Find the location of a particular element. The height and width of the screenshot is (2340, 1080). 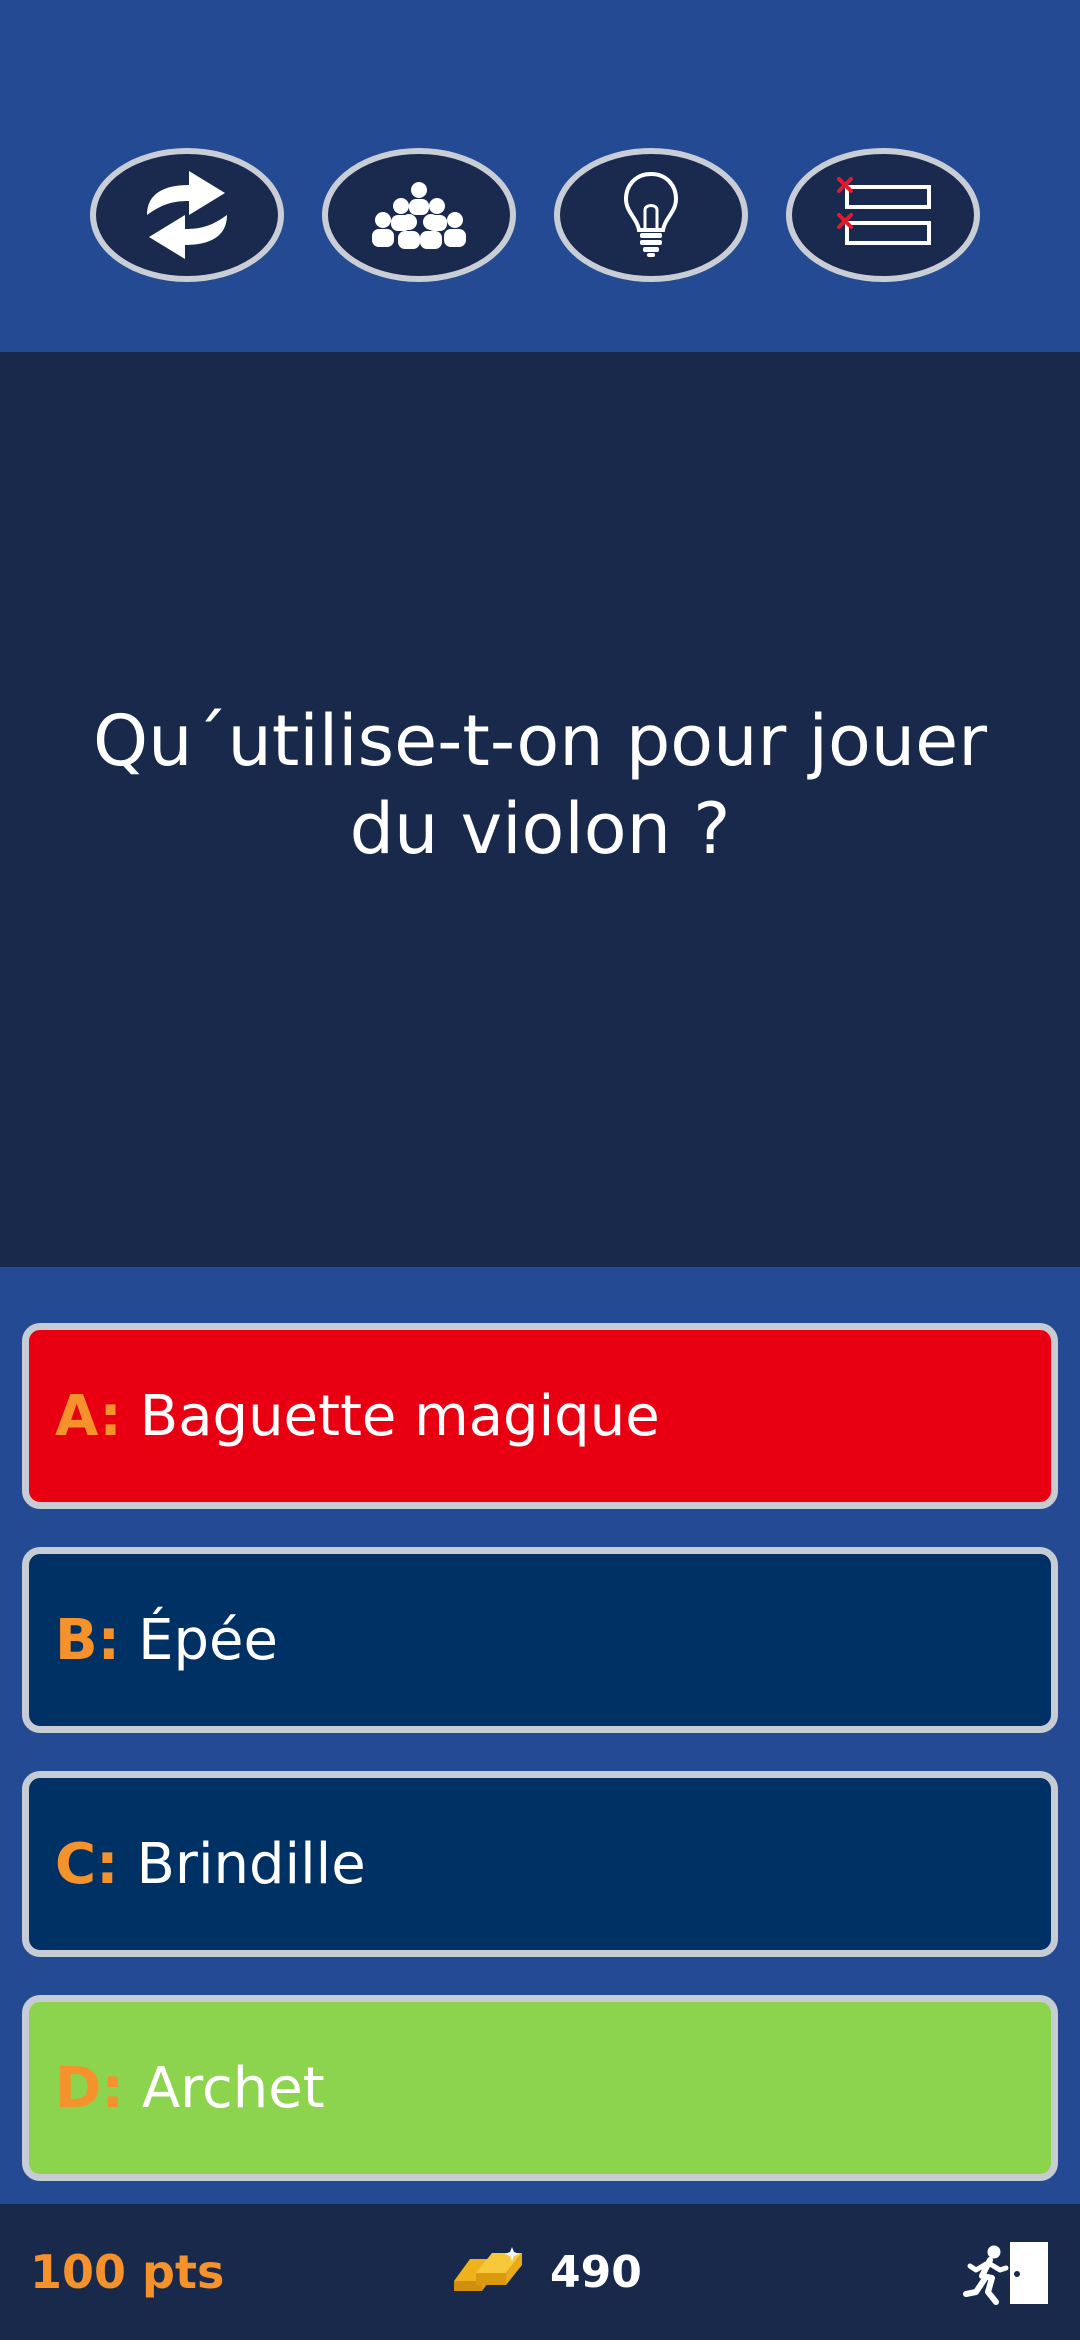

fifty-fifty-button is located at coordinates (883, 215).